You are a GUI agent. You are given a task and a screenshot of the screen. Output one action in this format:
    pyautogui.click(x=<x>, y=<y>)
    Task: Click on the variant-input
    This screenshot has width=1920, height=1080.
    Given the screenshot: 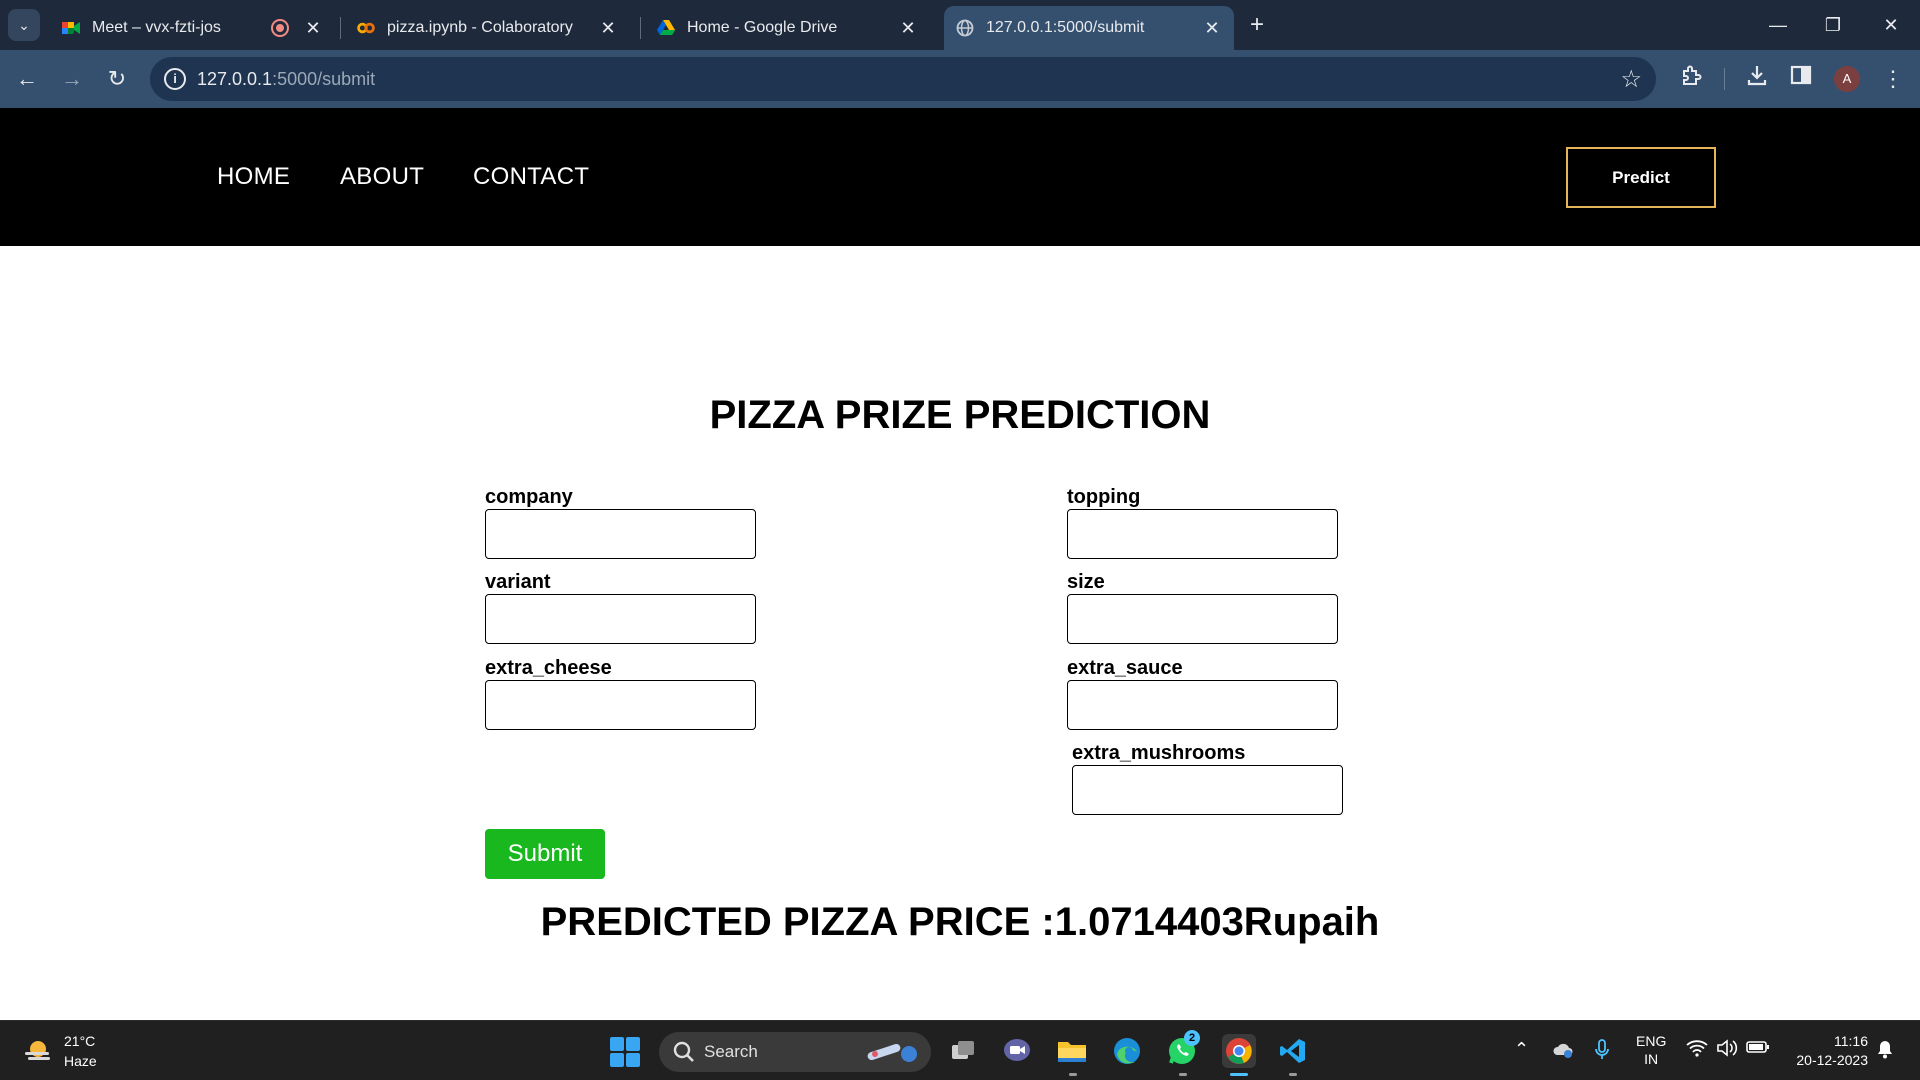 What is the action you would take?
    pyautogui.click(x=620, y=619)
    